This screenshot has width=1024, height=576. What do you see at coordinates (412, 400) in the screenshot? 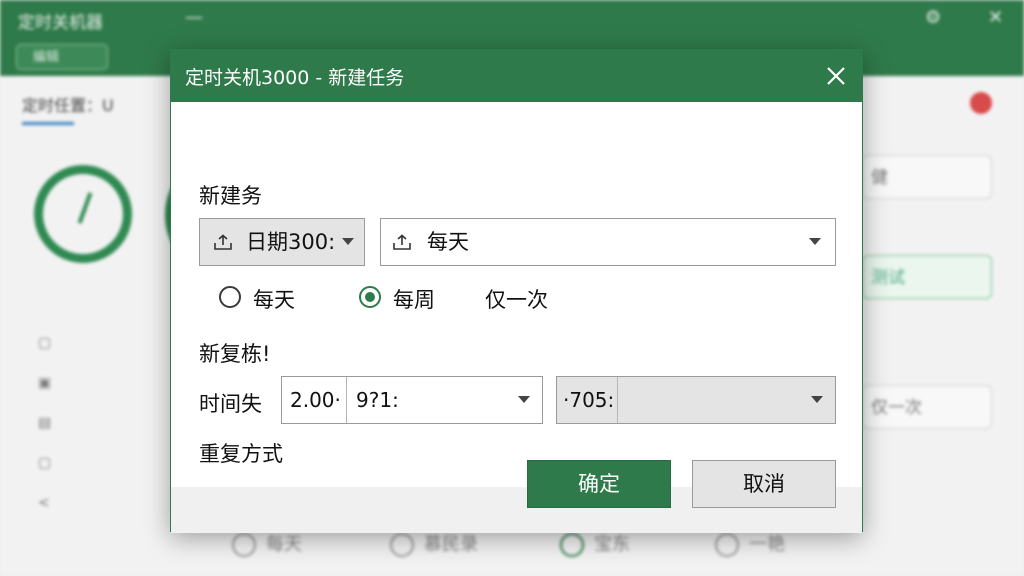
I see `time-dropdown: 2.00· 9?1:` at bounding box center [412, 400].